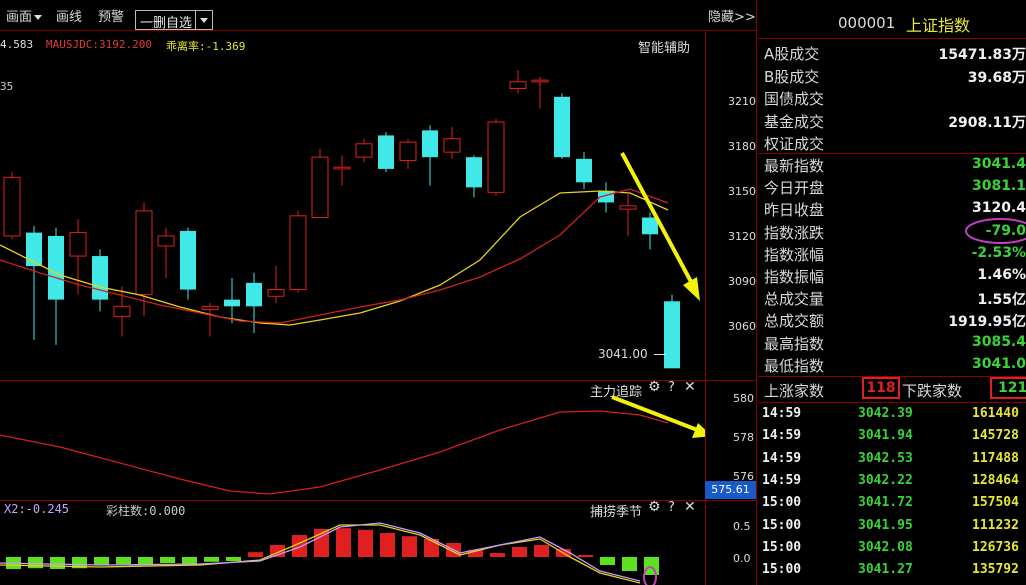  What do you see at coordinates (742, 146) in the screenshot?
I see `axis-tick: 3180` at bounding box center [742, 146].